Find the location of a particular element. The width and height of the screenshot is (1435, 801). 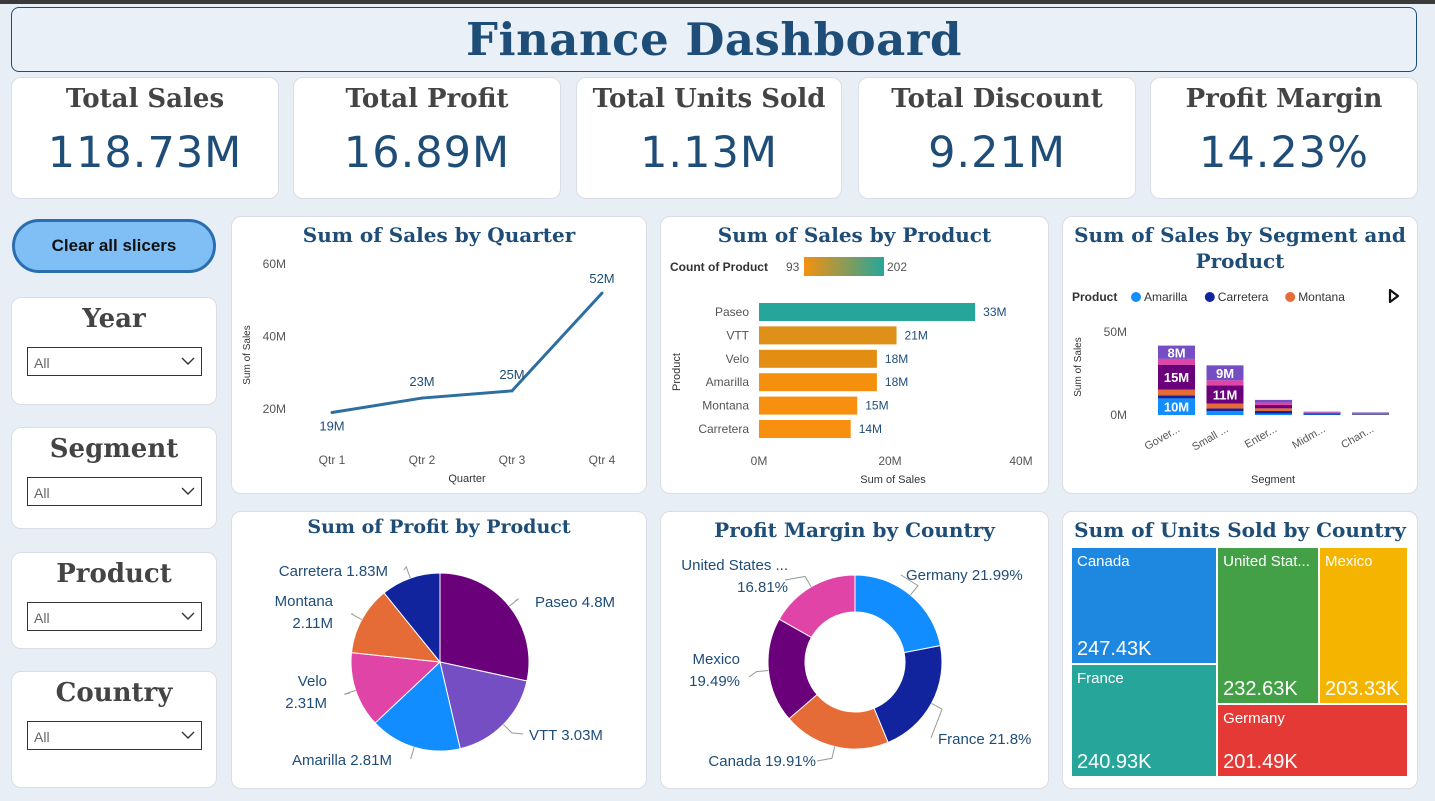

kpi-label: Total Discount is located at coordinates (997, 99).